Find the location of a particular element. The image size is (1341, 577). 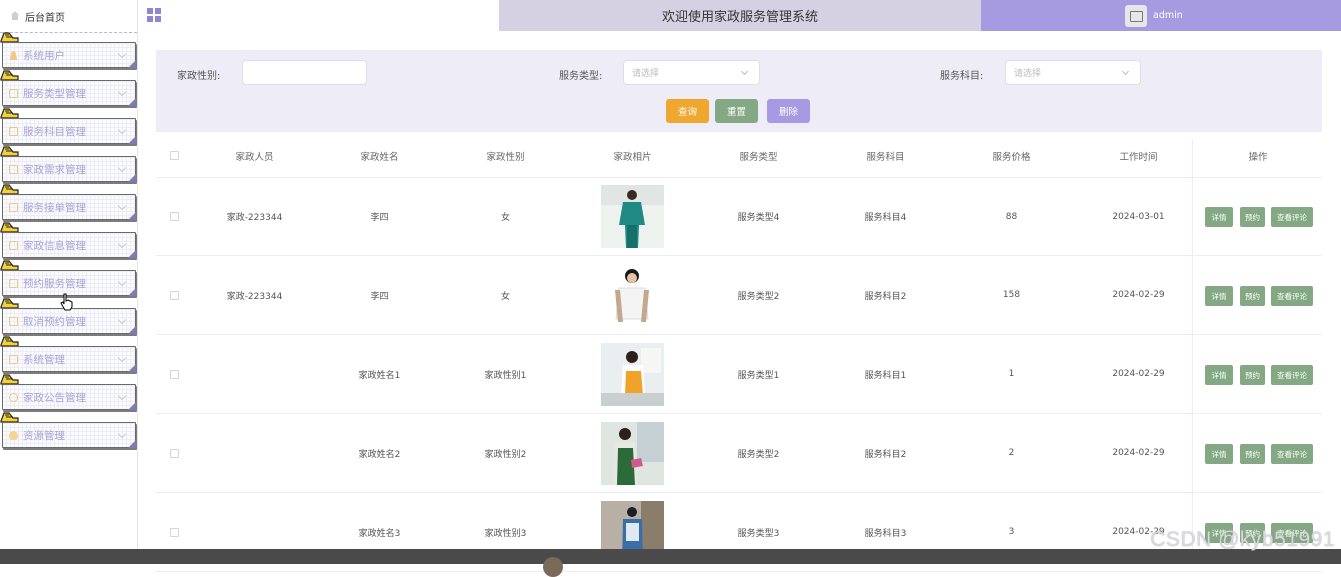

service-subject-select: 请选择 is located at coordinates (1073, 72).